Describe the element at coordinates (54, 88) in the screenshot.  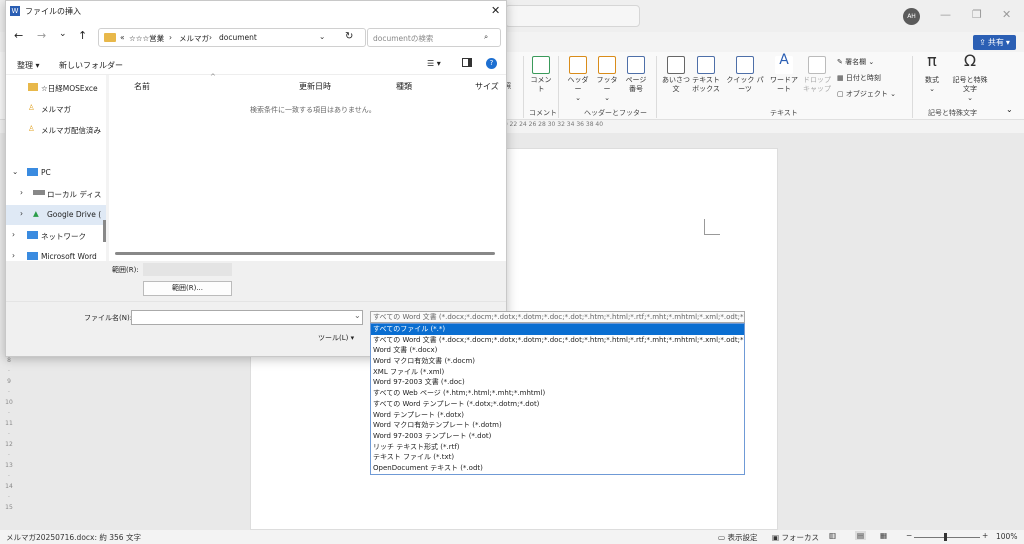
I see `sidebar-item: ☆日経MOSExce` at that location.